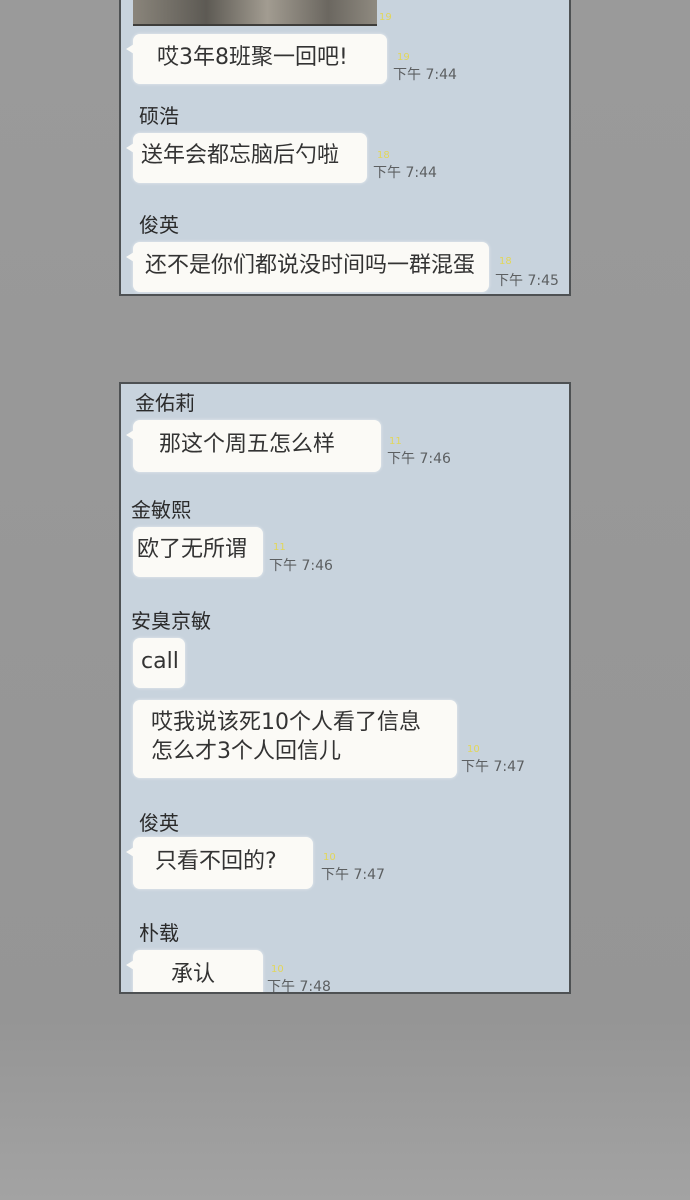 Image resolution: width=690 pixels, height=1200 pixels. I want to click on message-bubble: 哎3年8班聚一回吧!, so click(256, 59).